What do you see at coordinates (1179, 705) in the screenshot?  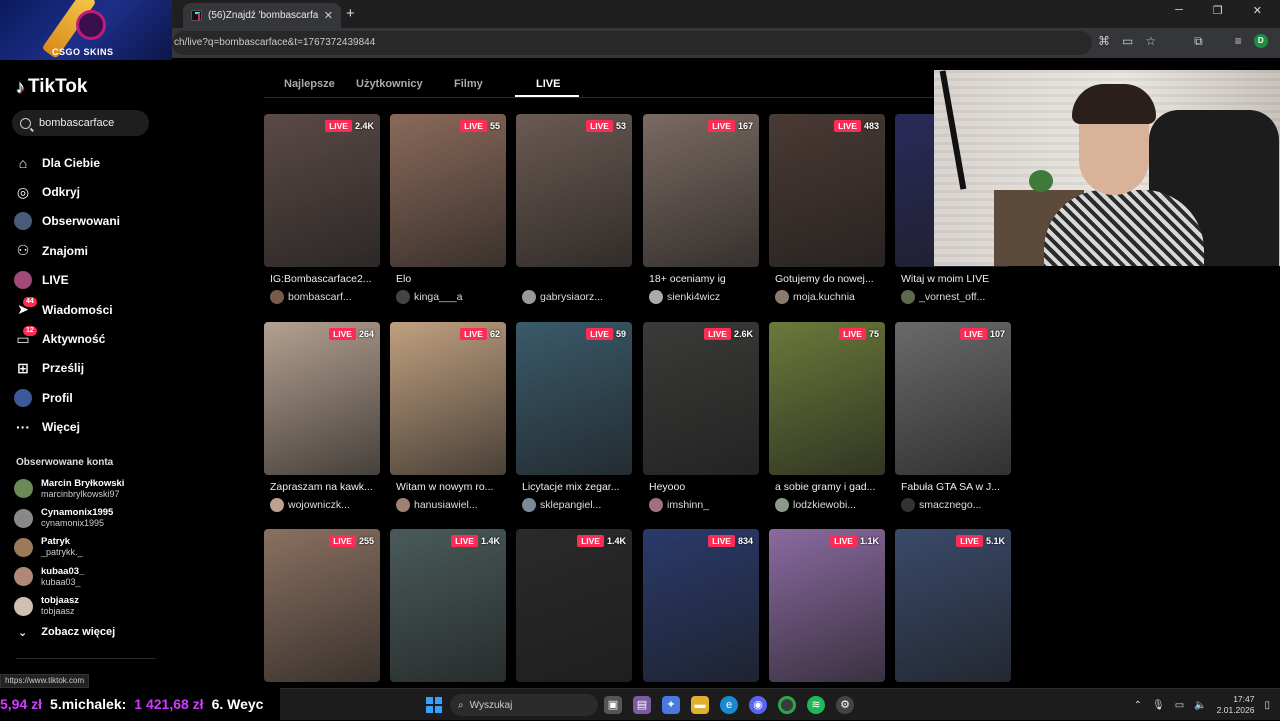 I see `network-icon: ▭` at bounding box center [1179, 705].